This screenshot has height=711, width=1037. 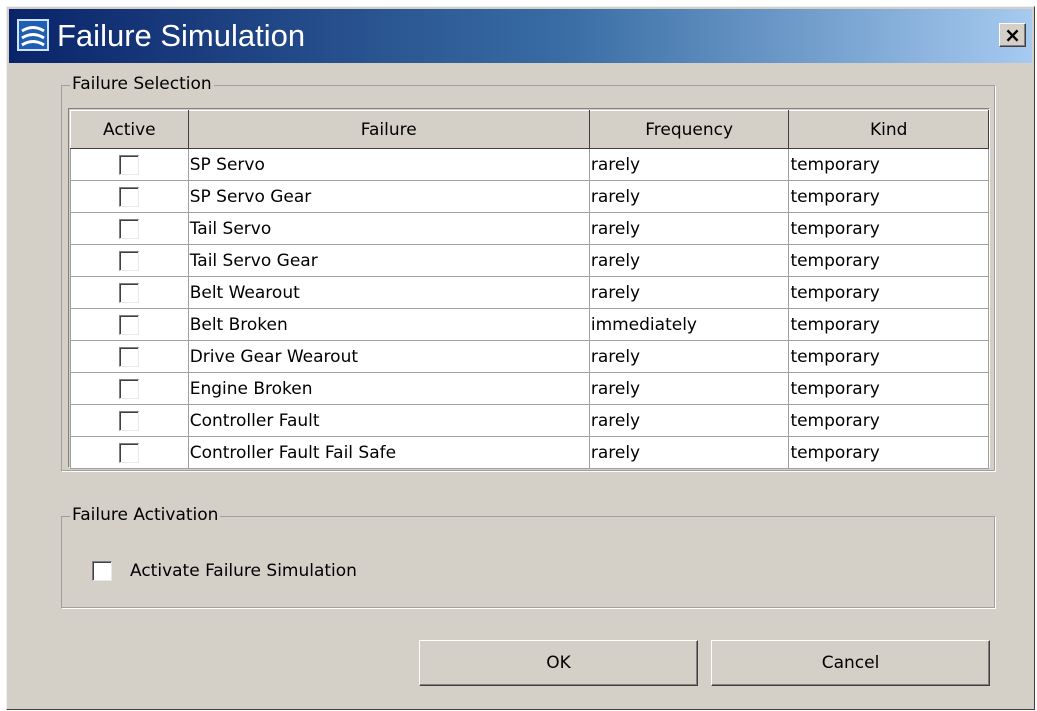 What do you see at coordinates (388, 228) in the screenshot?
I see `failure-cell: Tail Servo` at bounding box center [388, 228].